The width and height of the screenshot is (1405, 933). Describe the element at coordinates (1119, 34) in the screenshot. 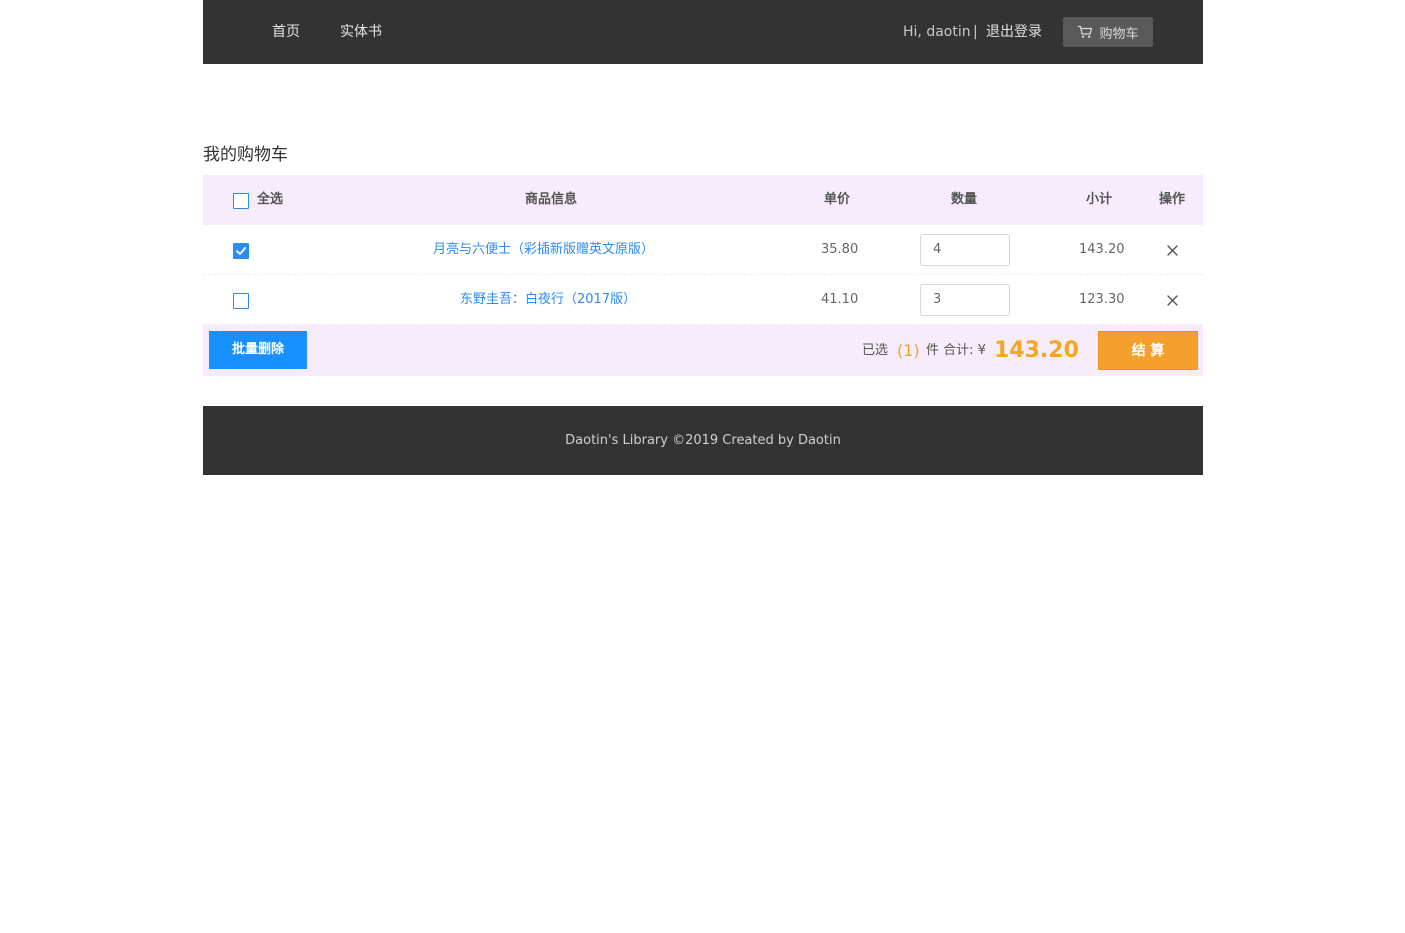

I see `cart-button-label: 购物车` at that location.